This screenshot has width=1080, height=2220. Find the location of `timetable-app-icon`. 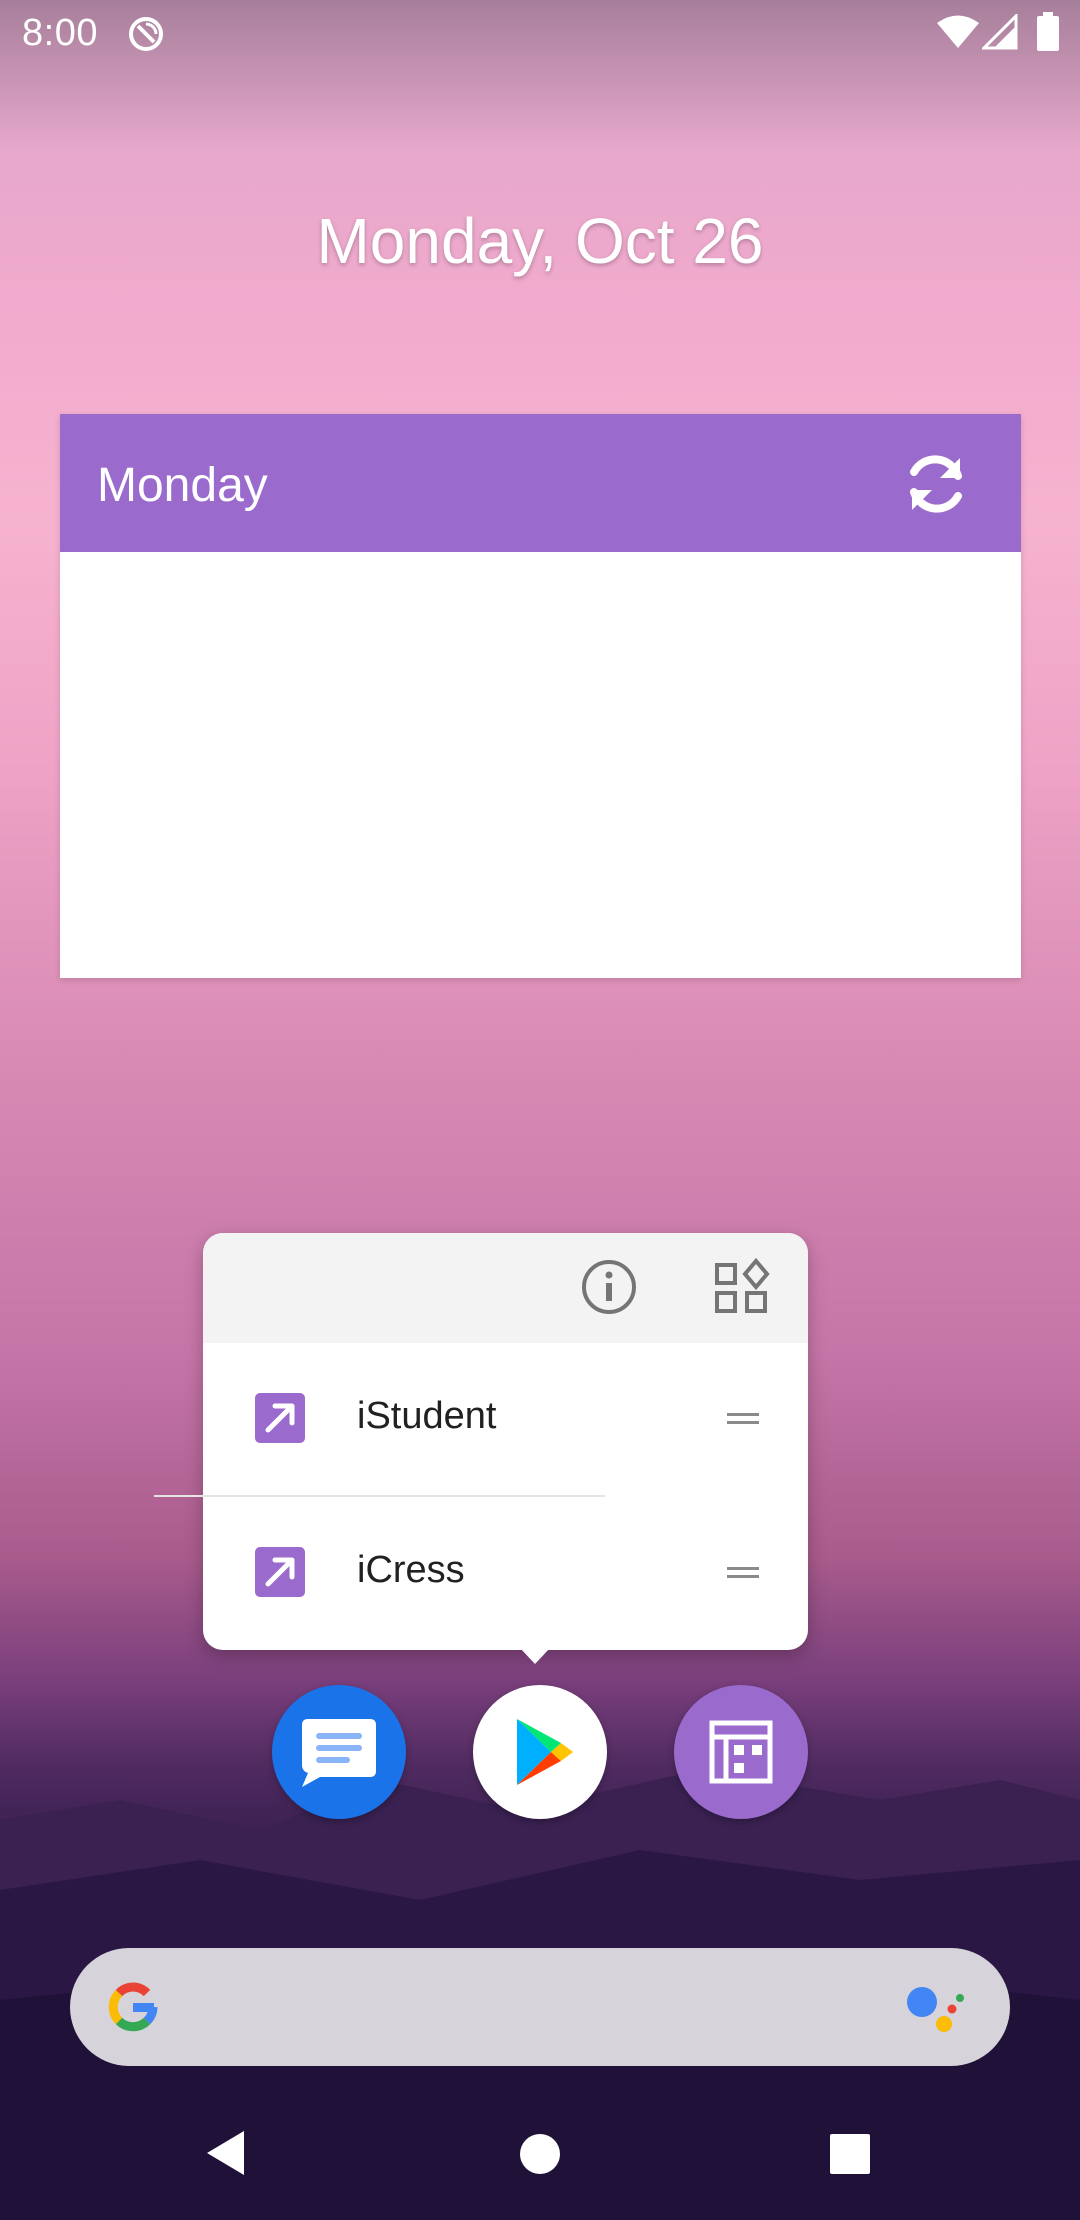

timetable-app-icon is located at coordinates (741, 1752).